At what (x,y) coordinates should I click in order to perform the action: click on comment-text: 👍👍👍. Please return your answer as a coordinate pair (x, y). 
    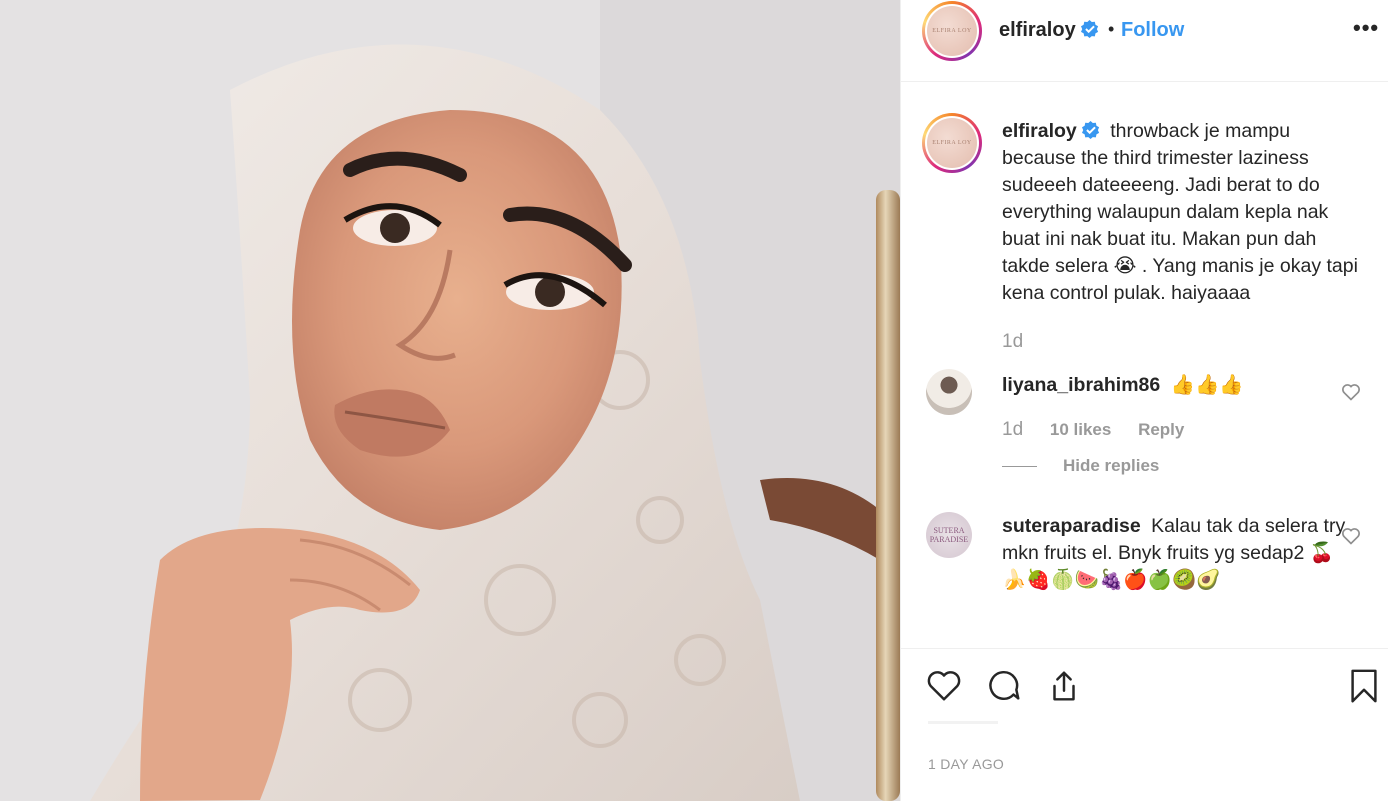
    Looking at the image, I should click on (1207, 385).